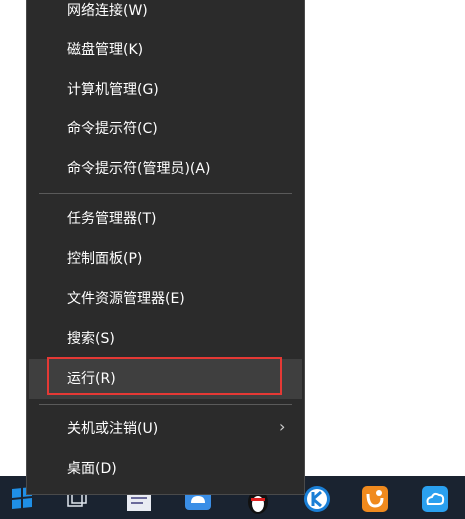  I want to click on run-highlight-box, so click(164, 376).